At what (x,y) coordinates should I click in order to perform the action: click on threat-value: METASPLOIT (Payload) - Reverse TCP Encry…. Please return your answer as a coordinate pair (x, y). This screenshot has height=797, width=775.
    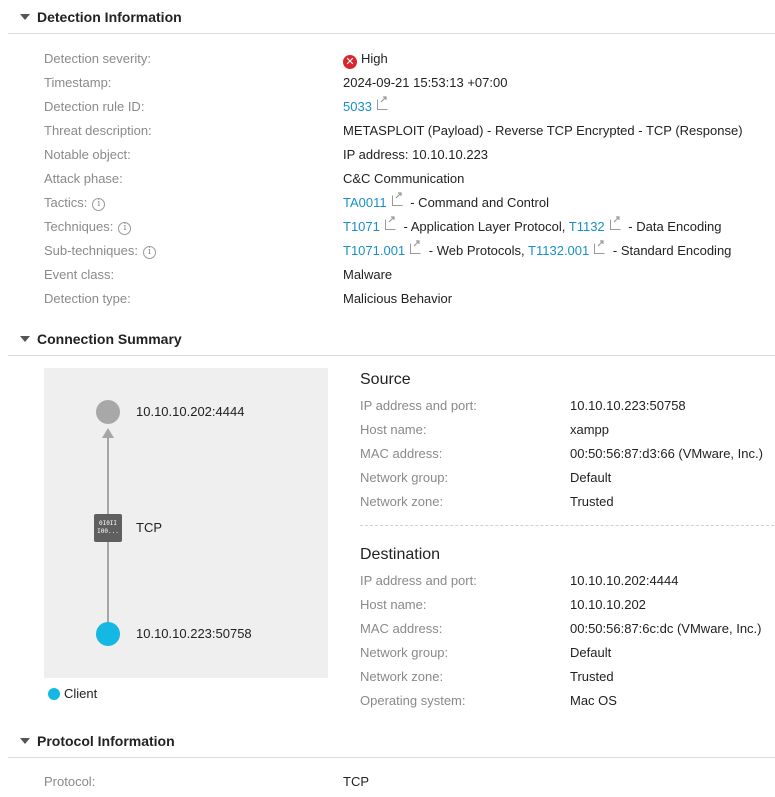
    Looking at the image, I should click on (543, 130).